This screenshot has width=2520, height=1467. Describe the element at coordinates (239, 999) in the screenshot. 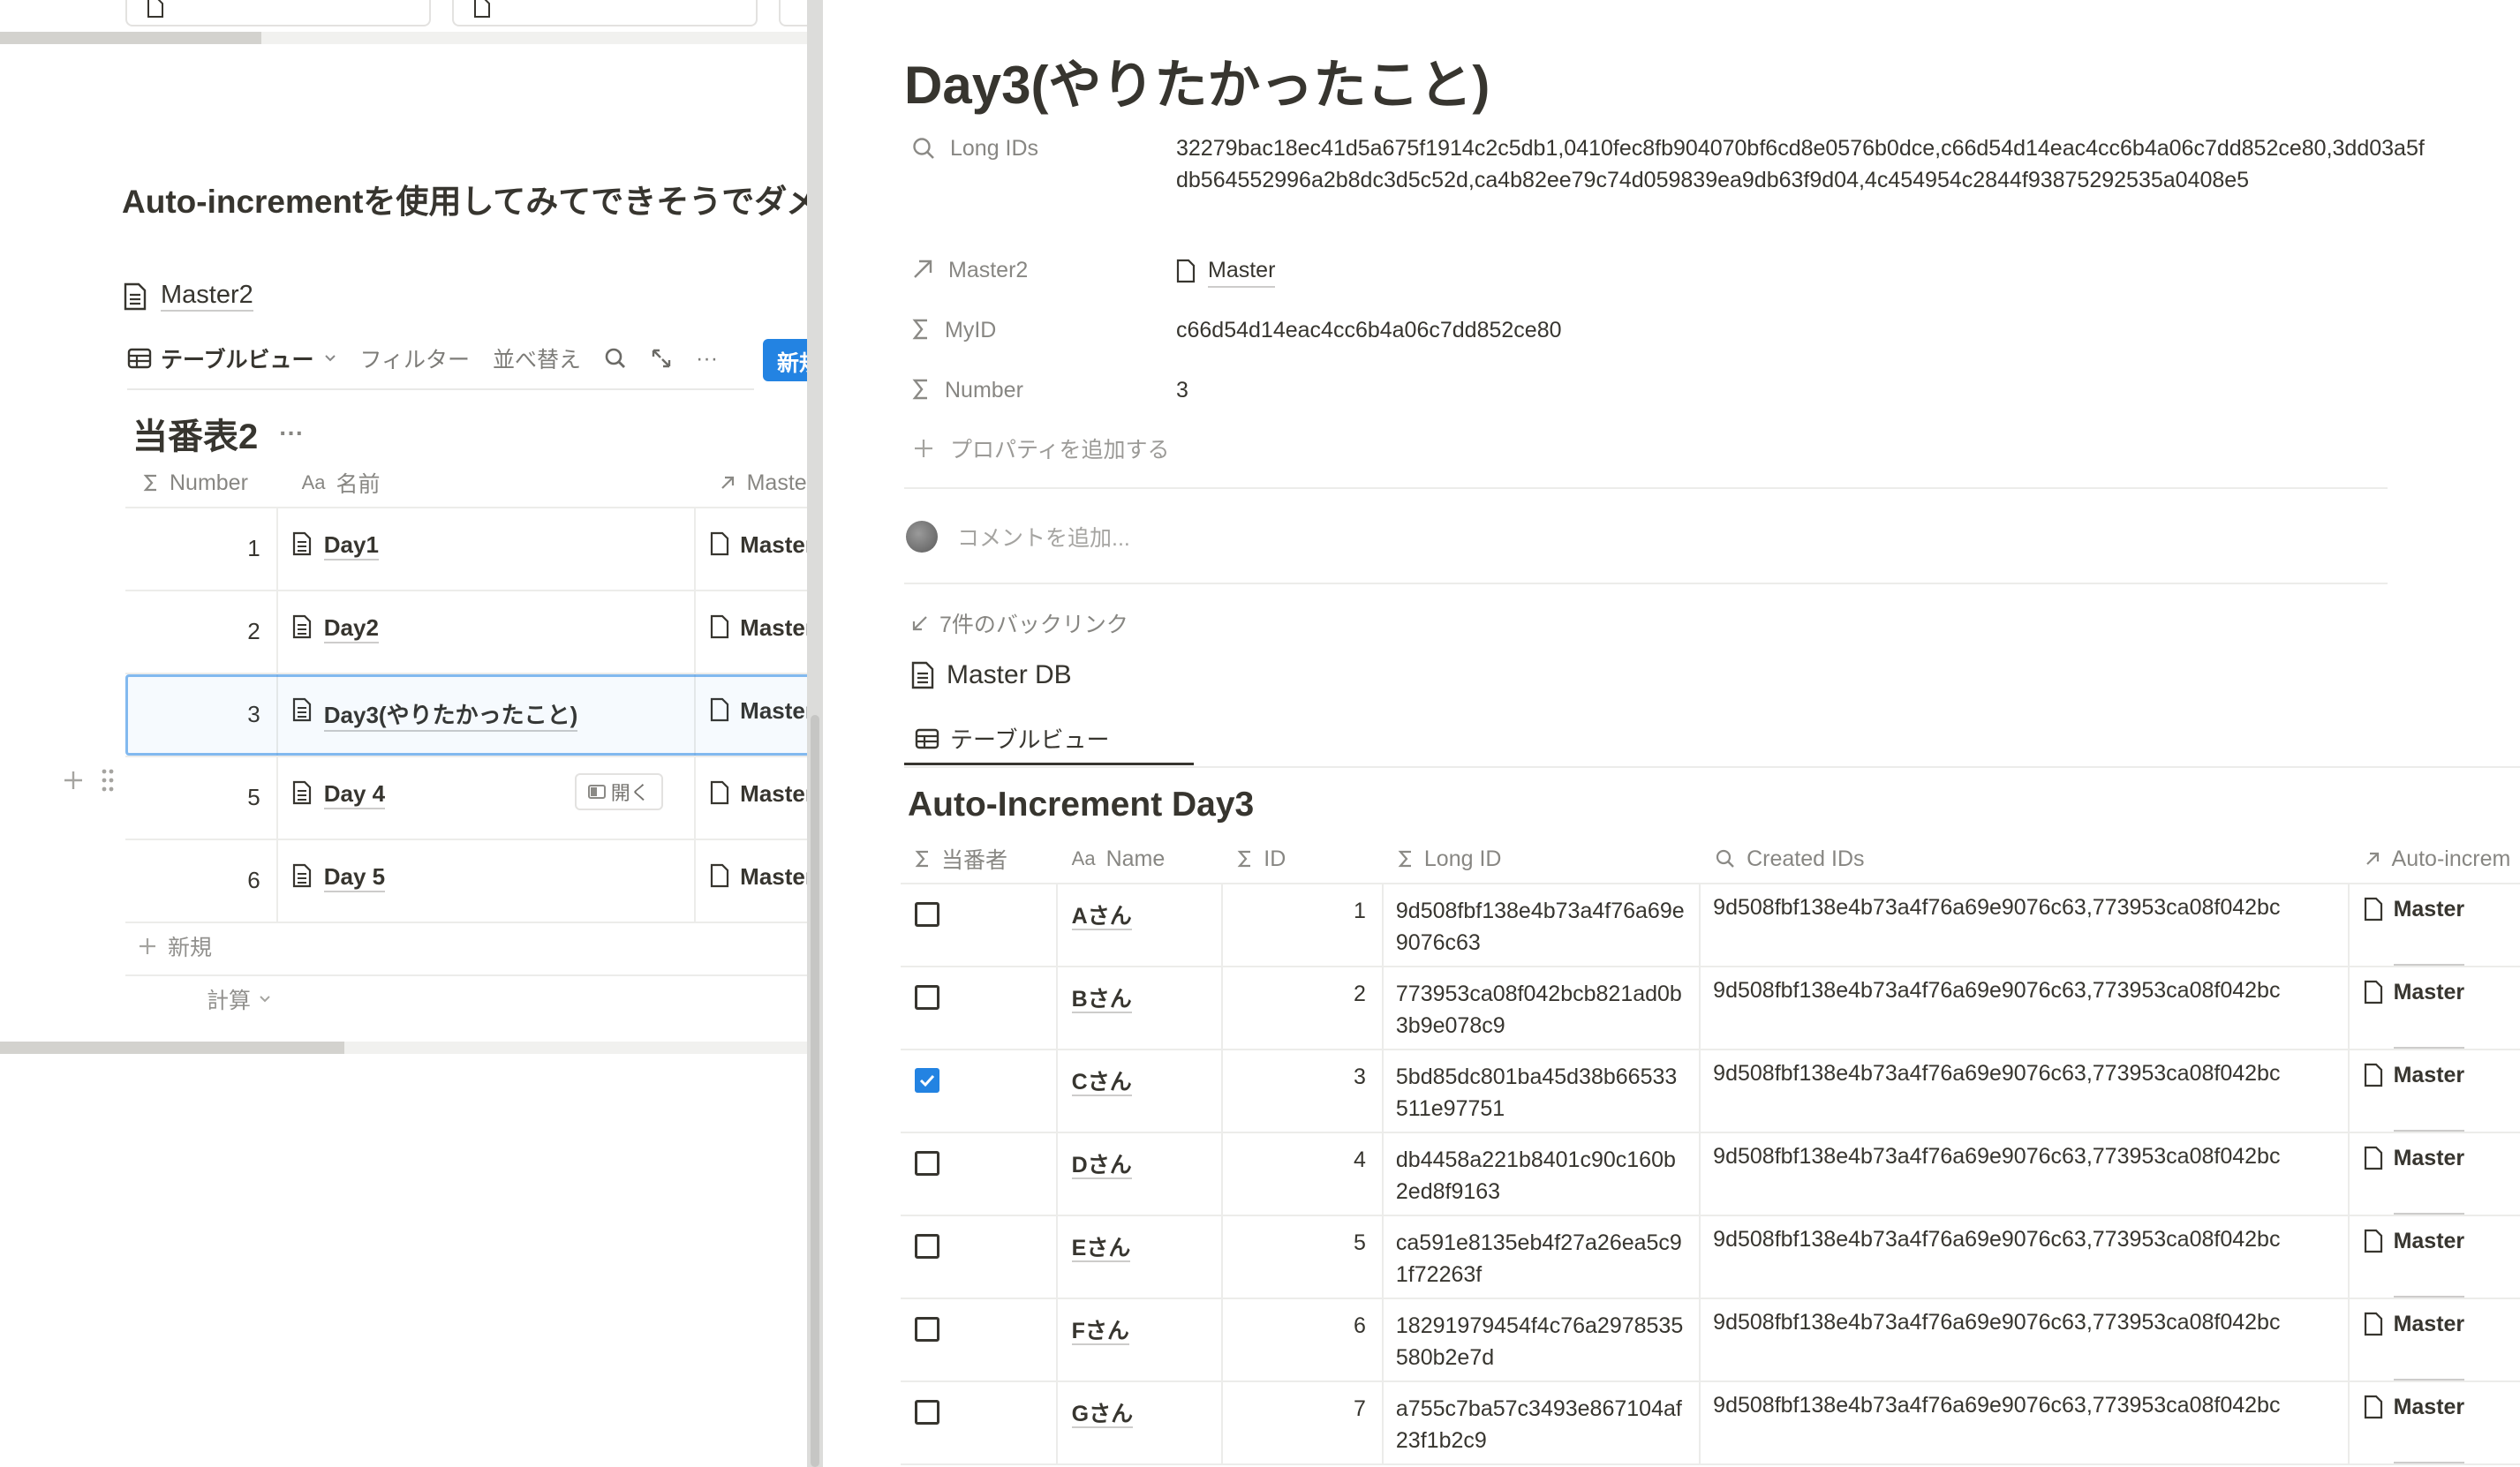

I see `calculate-button: 計算` at that location.